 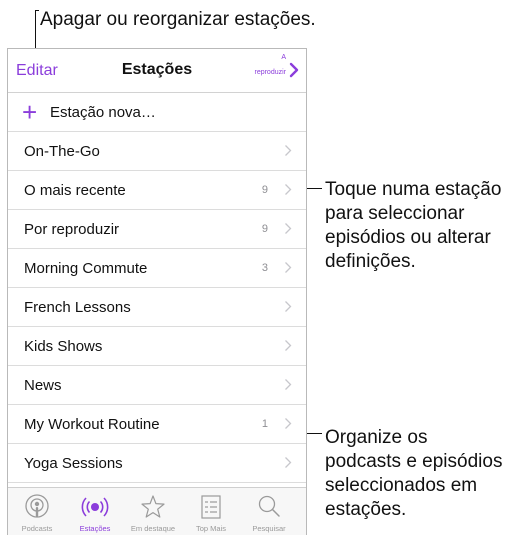 I want to click on station-row: On-The-Go, so click(x=157, y=151).